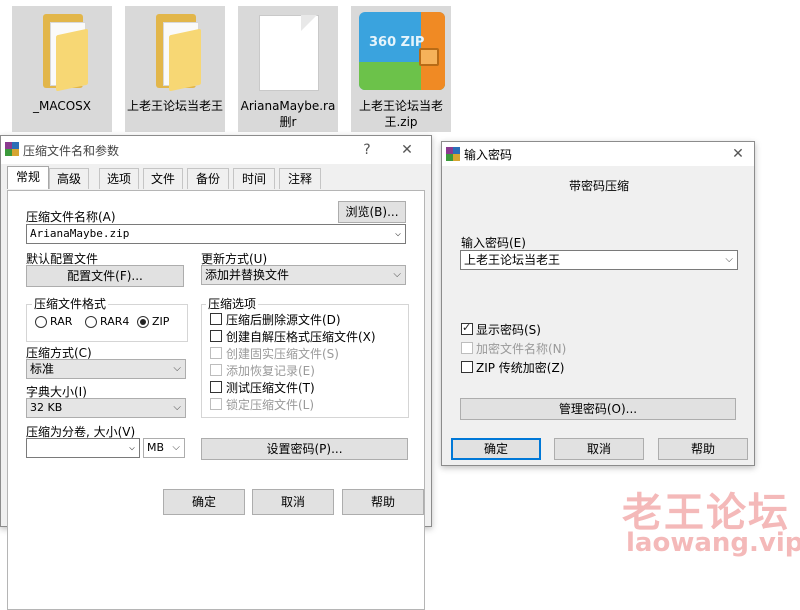  Describe the element at coordinates (512, 260) in the screenshot. I see `password-value: 上老王论坛当老王` at that location.